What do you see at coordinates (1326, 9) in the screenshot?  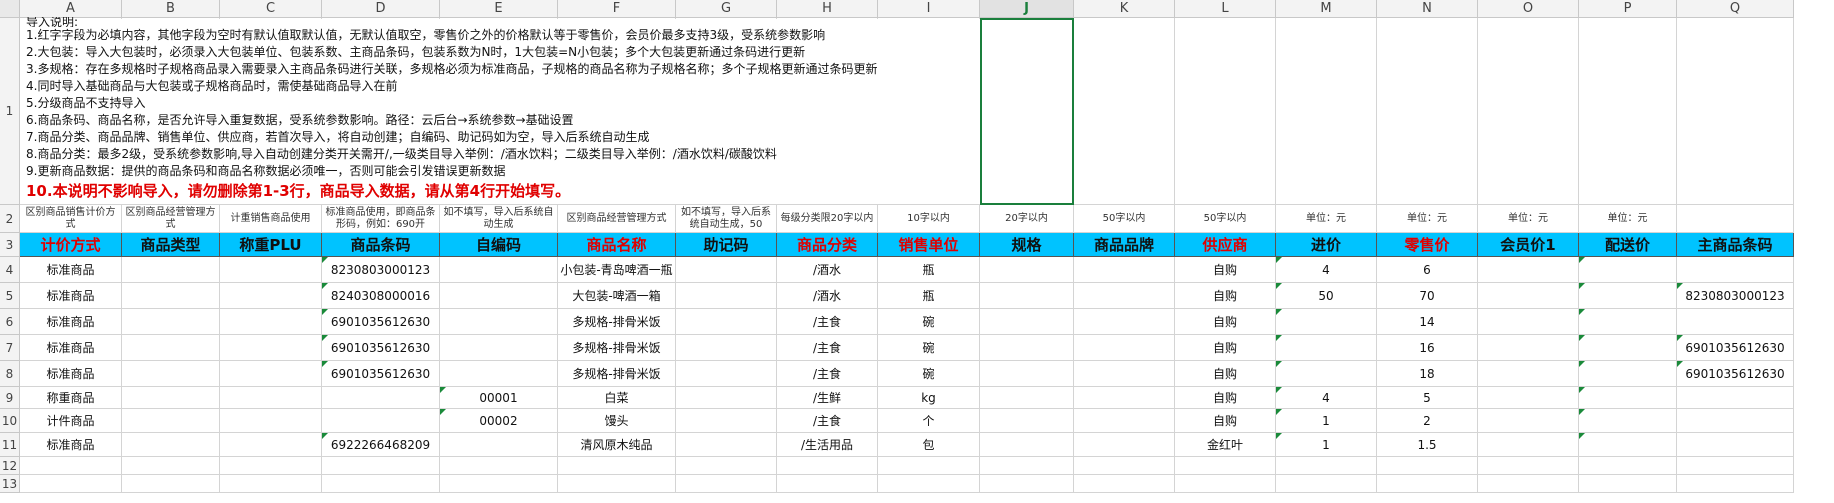 I see `column-header-m: M` at bounding box center [1326, 9].